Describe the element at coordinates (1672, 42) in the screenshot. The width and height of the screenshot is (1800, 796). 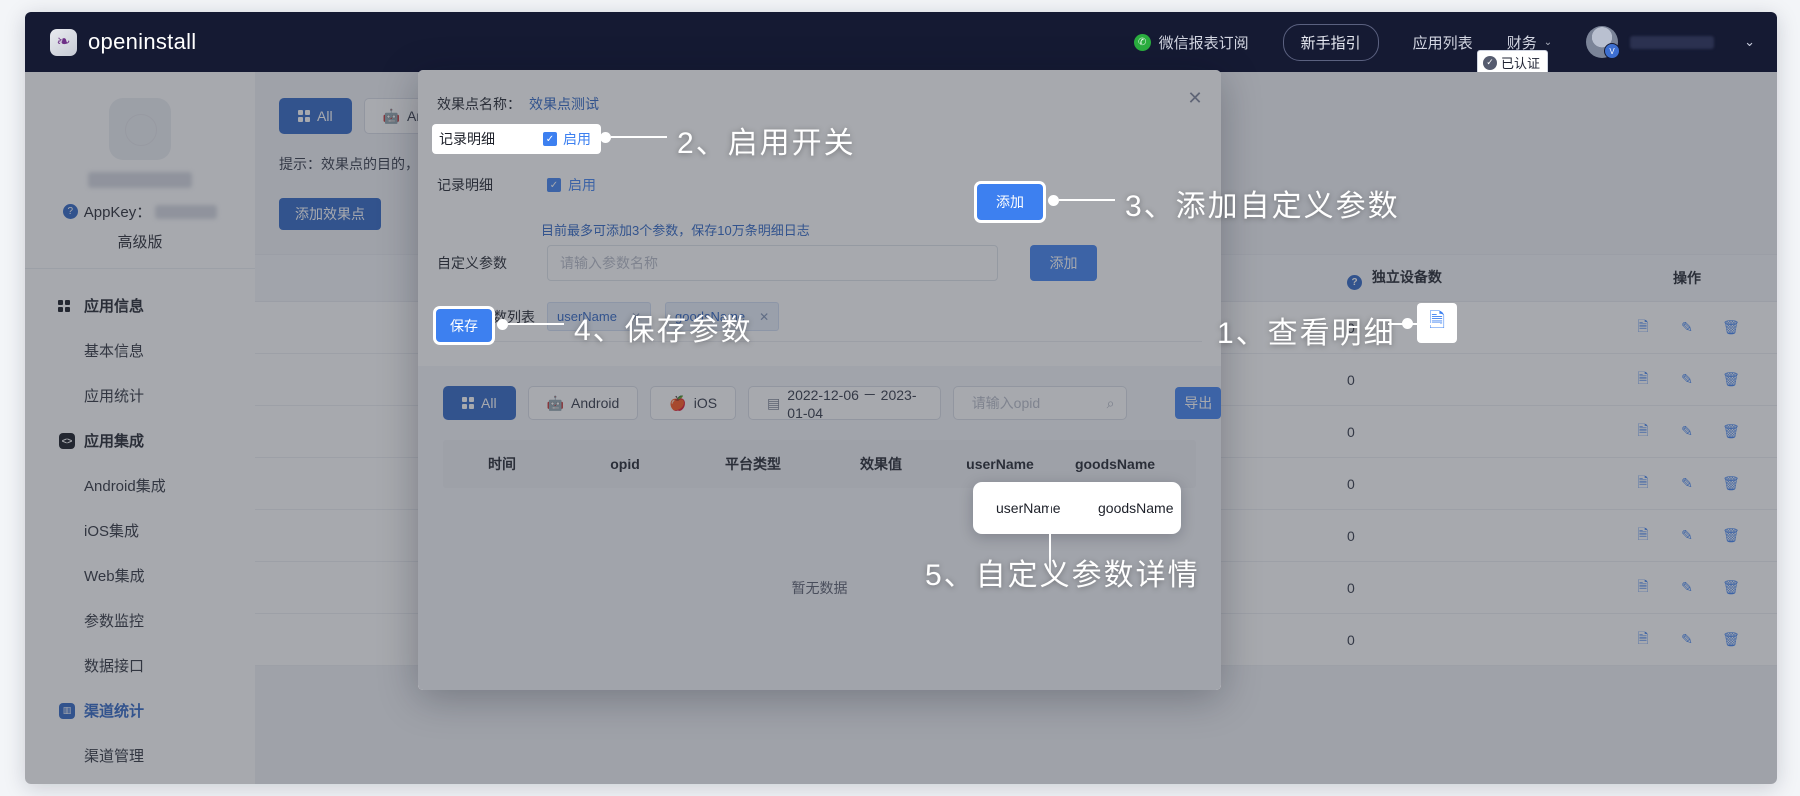
I see `username-redacted` at that location.